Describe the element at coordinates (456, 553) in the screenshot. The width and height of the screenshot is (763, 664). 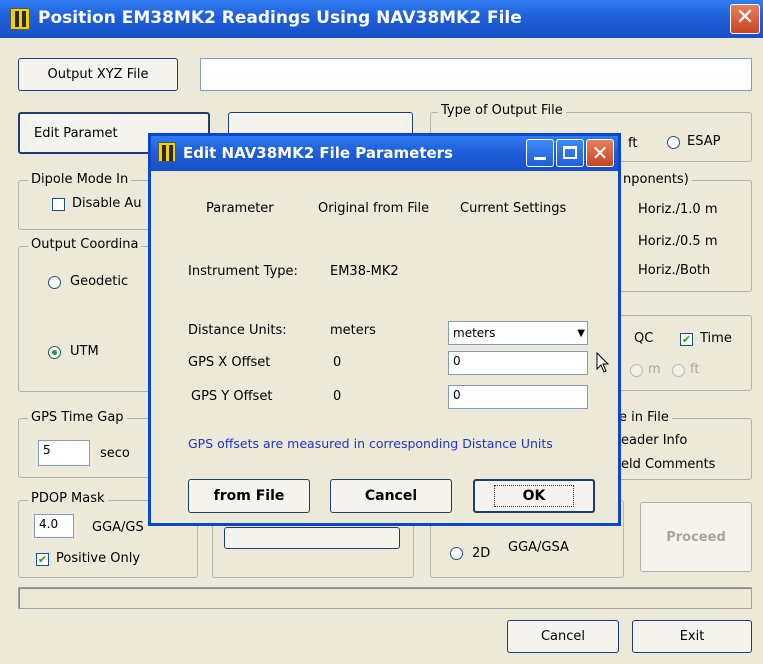
I see `two-d-radio` at that location.